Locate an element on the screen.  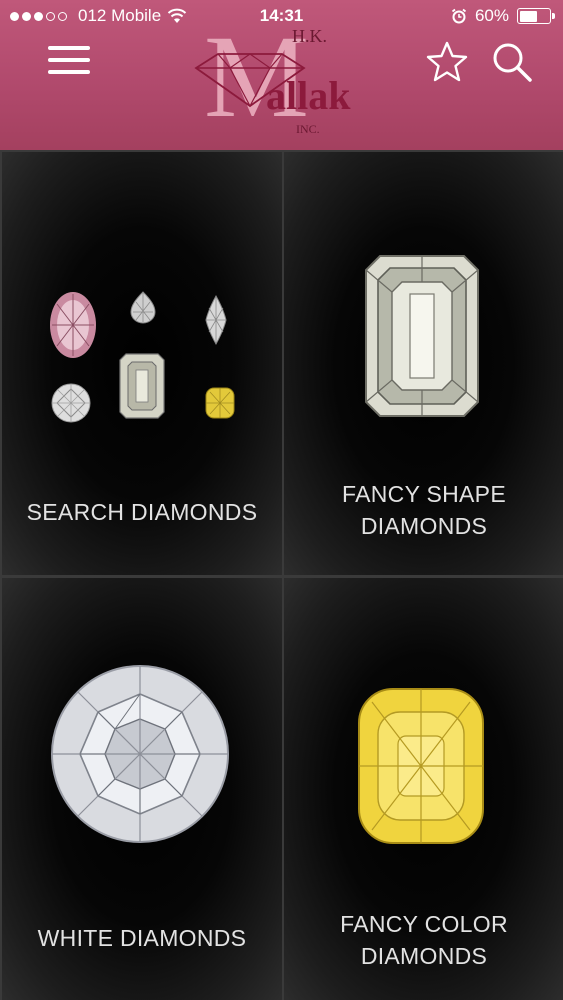
battery-percent: 60% is located at coordinates (491, 15).